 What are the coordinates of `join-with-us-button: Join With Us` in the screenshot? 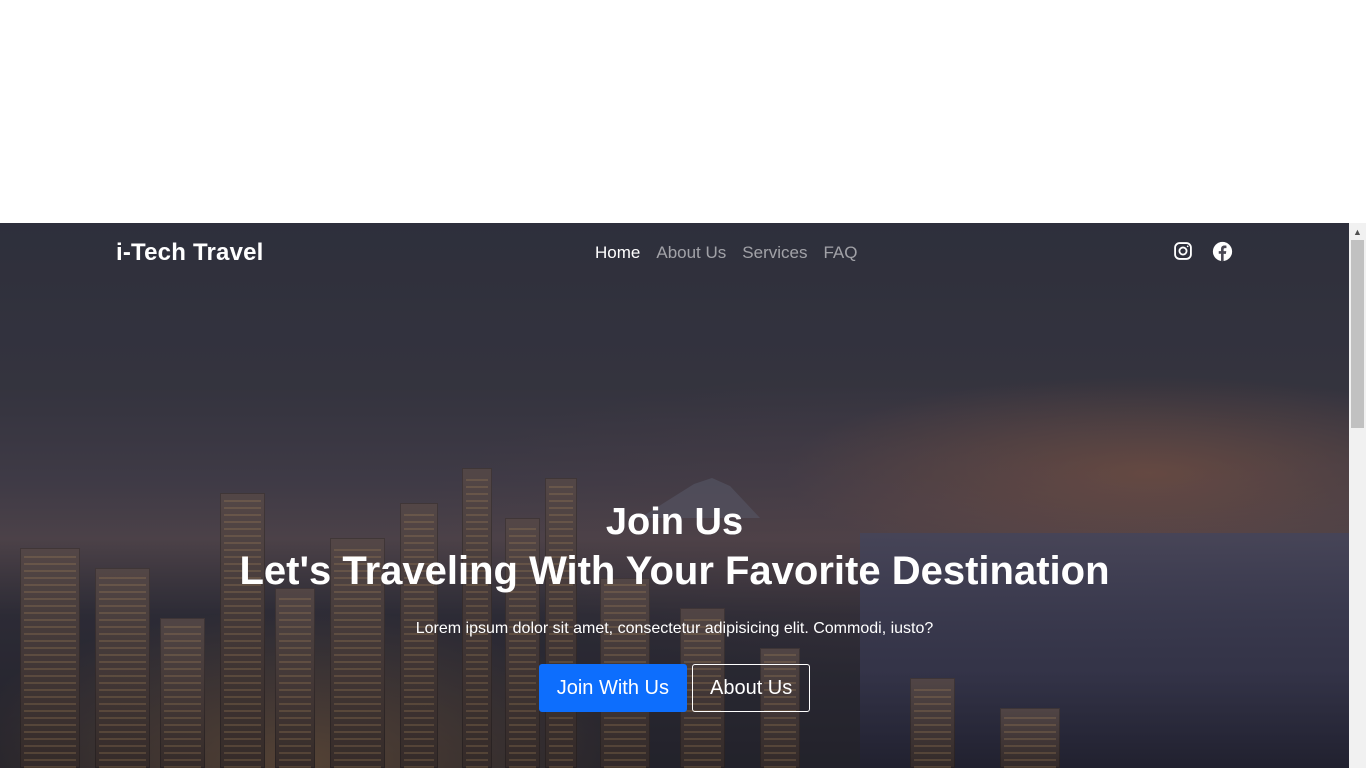 It's located at (612, 688).